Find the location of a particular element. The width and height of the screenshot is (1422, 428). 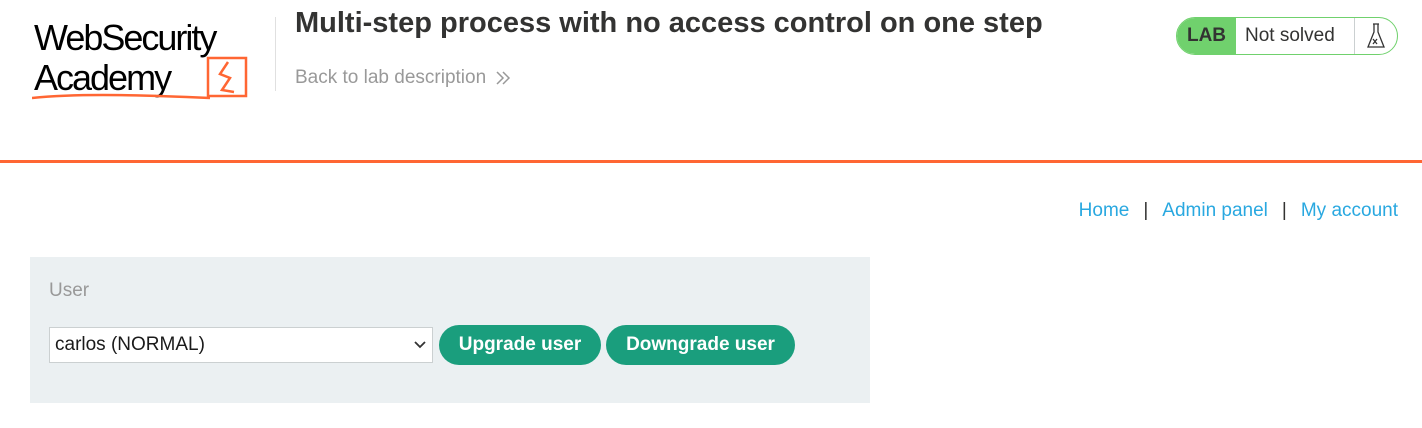

nav-admin-panel-link: Admin panel is located at coordinates (1215, 211).